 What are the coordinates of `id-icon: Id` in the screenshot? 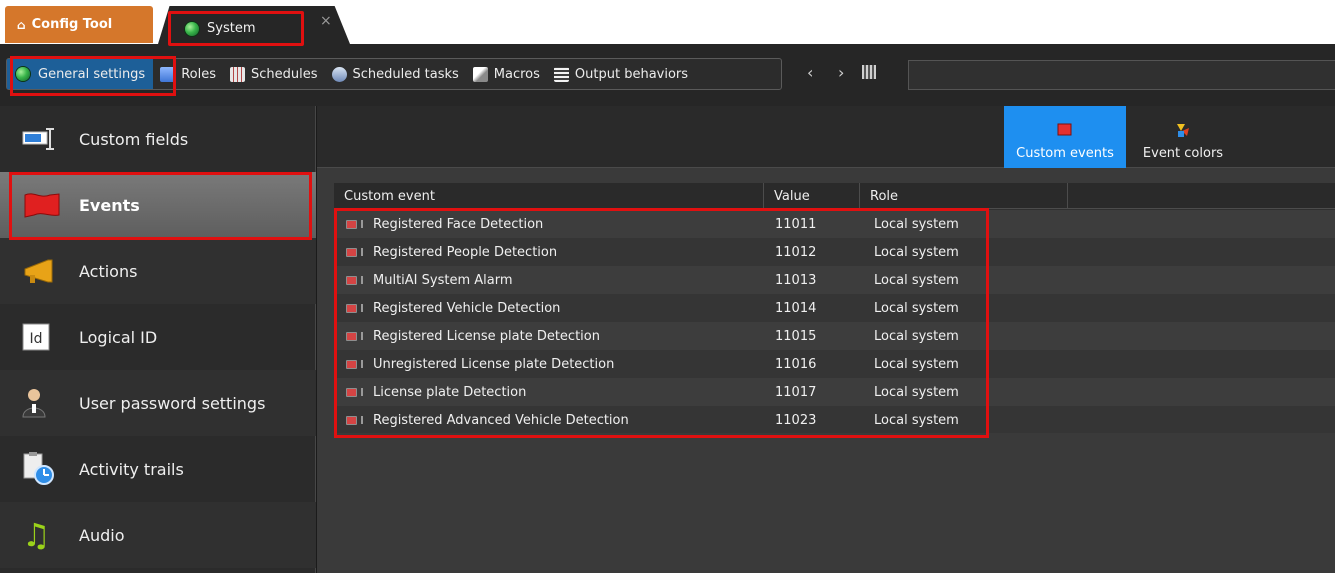 It's located at (36, 337).